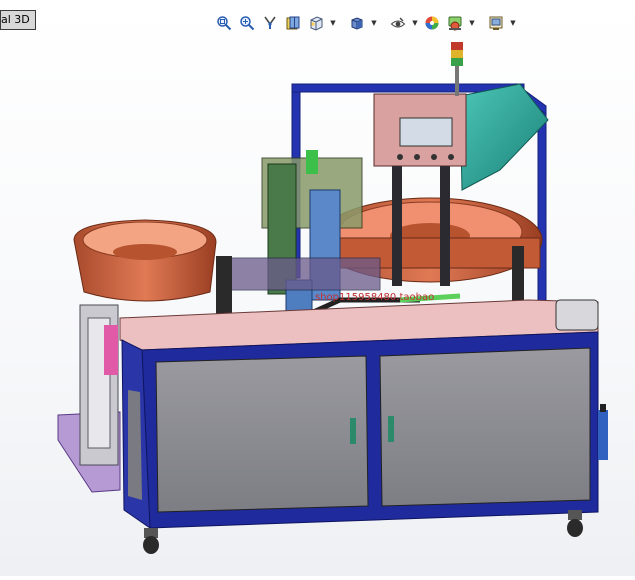 This screenshot has height=580, width=635. What do you see at coordinates (455, 23) in the screenshot?
I see `apply-scene-icon` at bounding box center [455, 23].